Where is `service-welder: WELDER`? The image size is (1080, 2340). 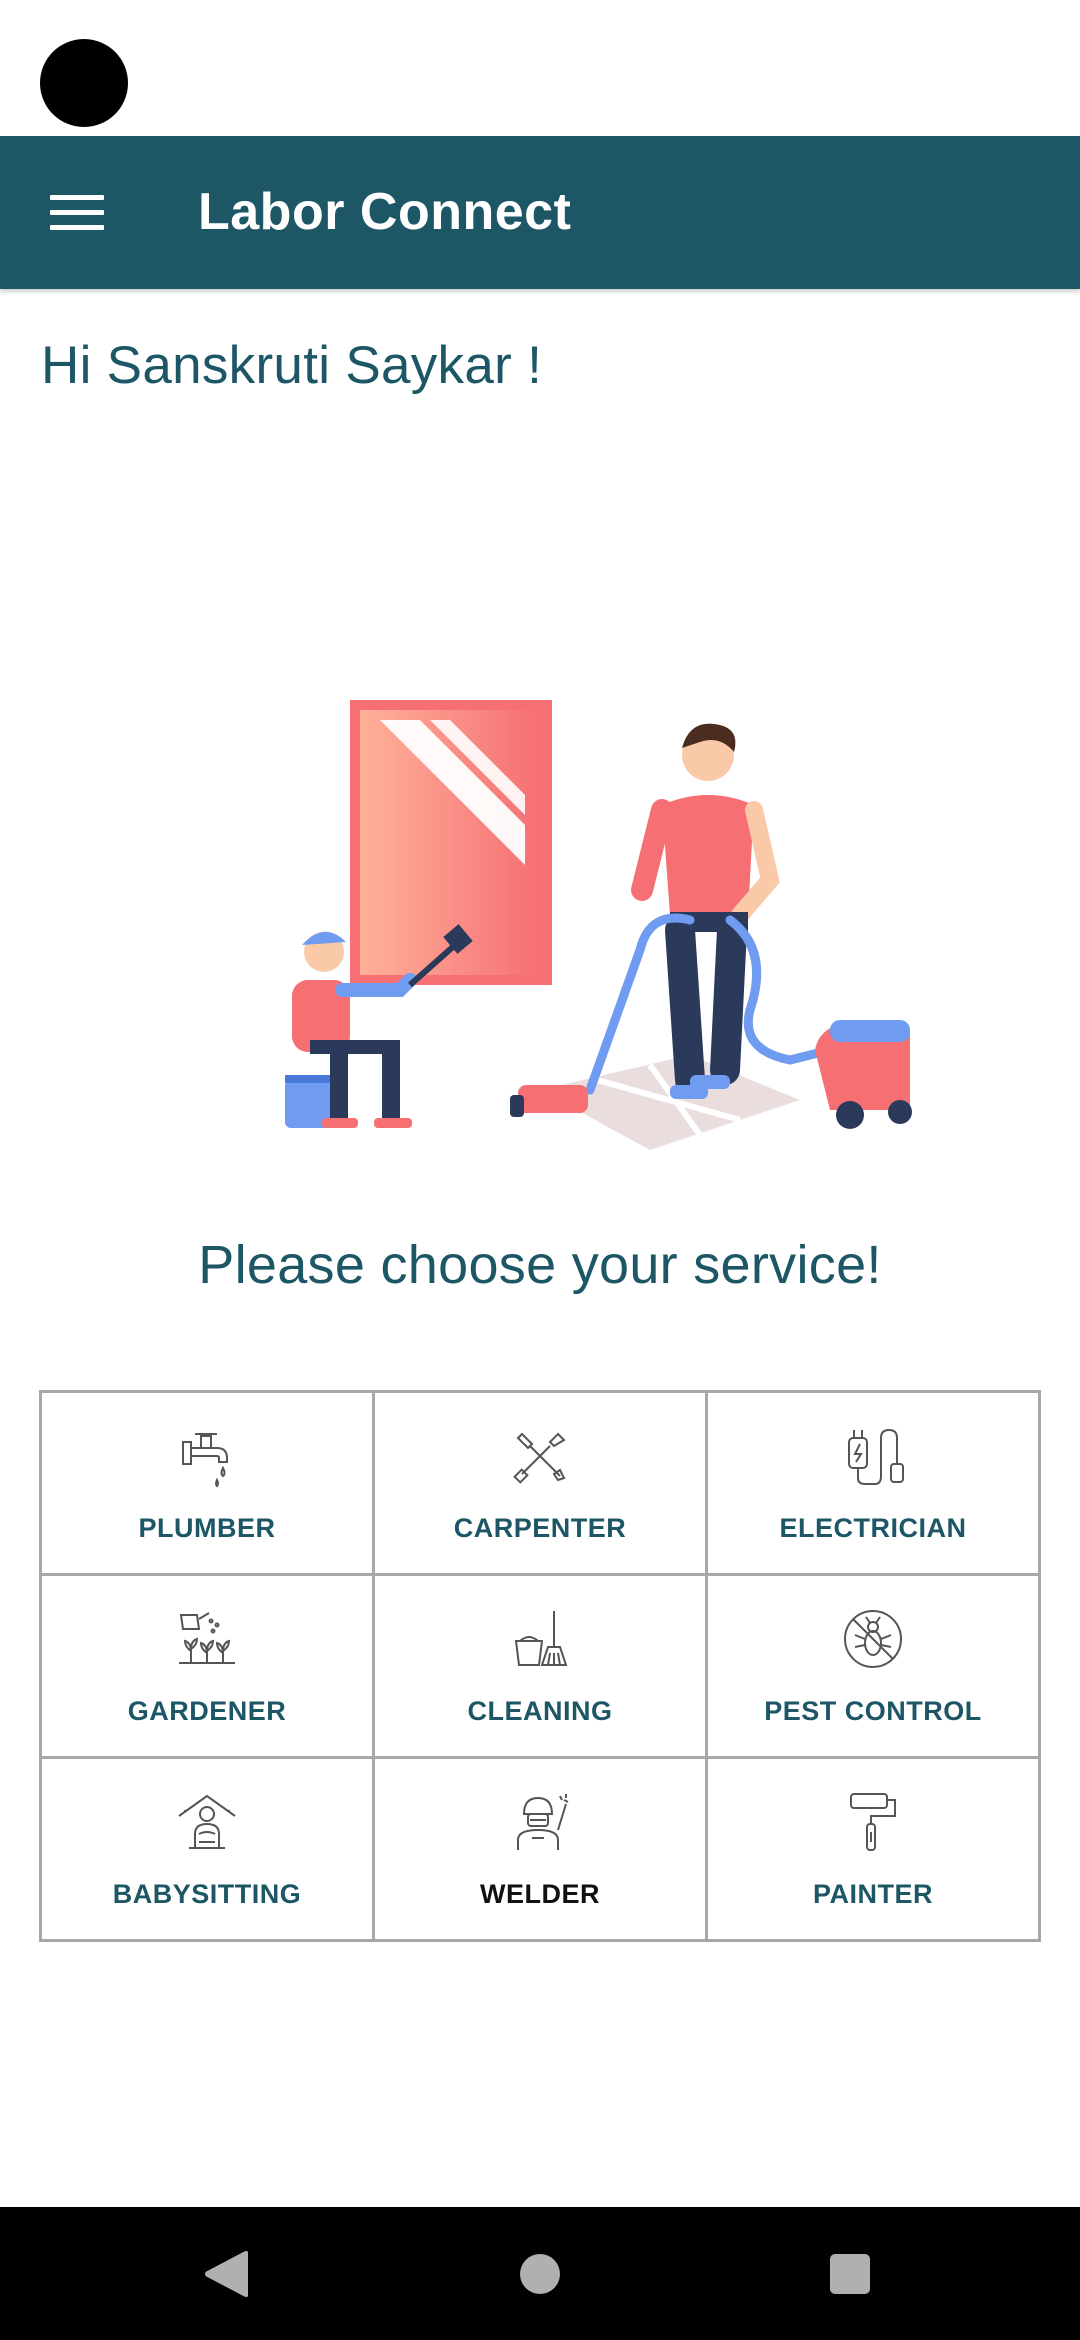
service-welder: WELDER is located at coordinates (541, 1850).